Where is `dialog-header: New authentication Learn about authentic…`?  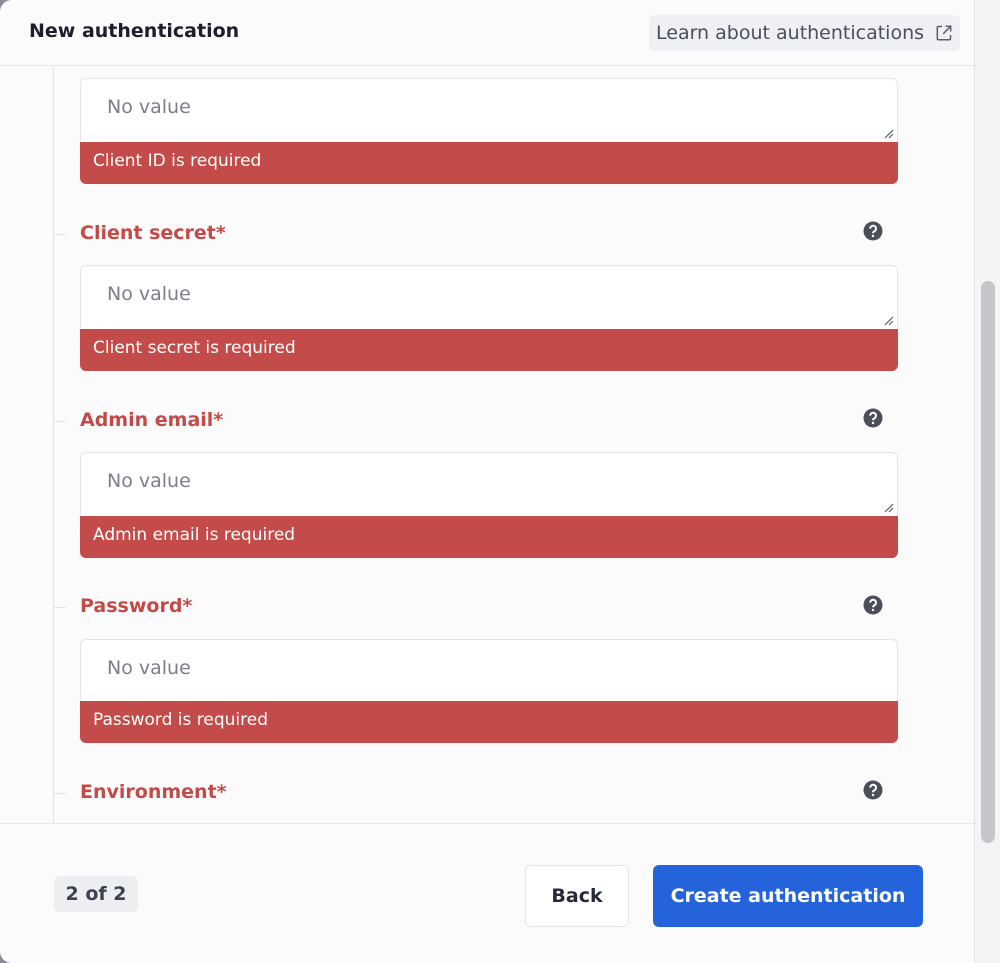 dialog-header: New authentication Learn about authentic… is located at coordinates (487, 33).